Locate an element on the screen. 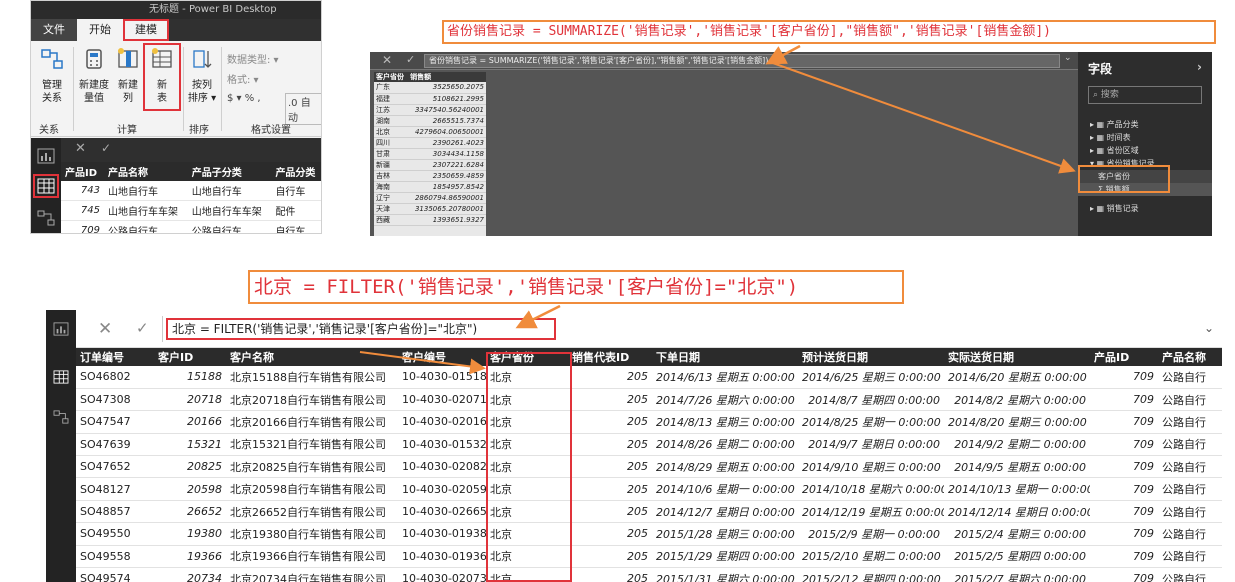 Image resolution: width=1235 pixels, height=582 pixels. table-row: 北京 4279604.00650001 is located at coordinates (430, 132).